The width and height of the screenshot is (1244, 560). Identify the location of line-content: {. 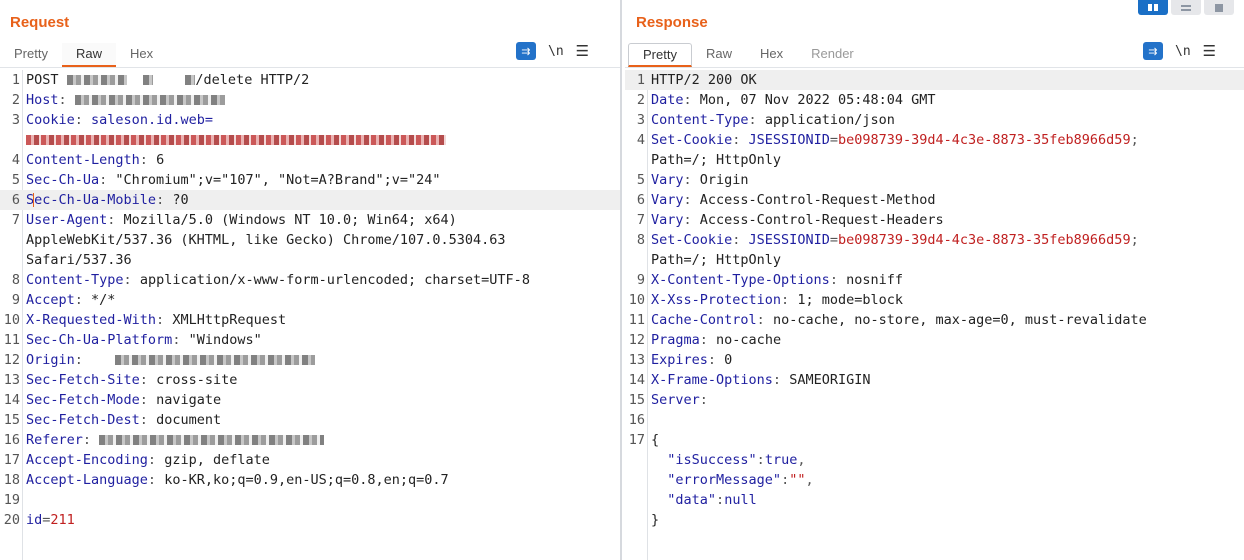
(655, 440).